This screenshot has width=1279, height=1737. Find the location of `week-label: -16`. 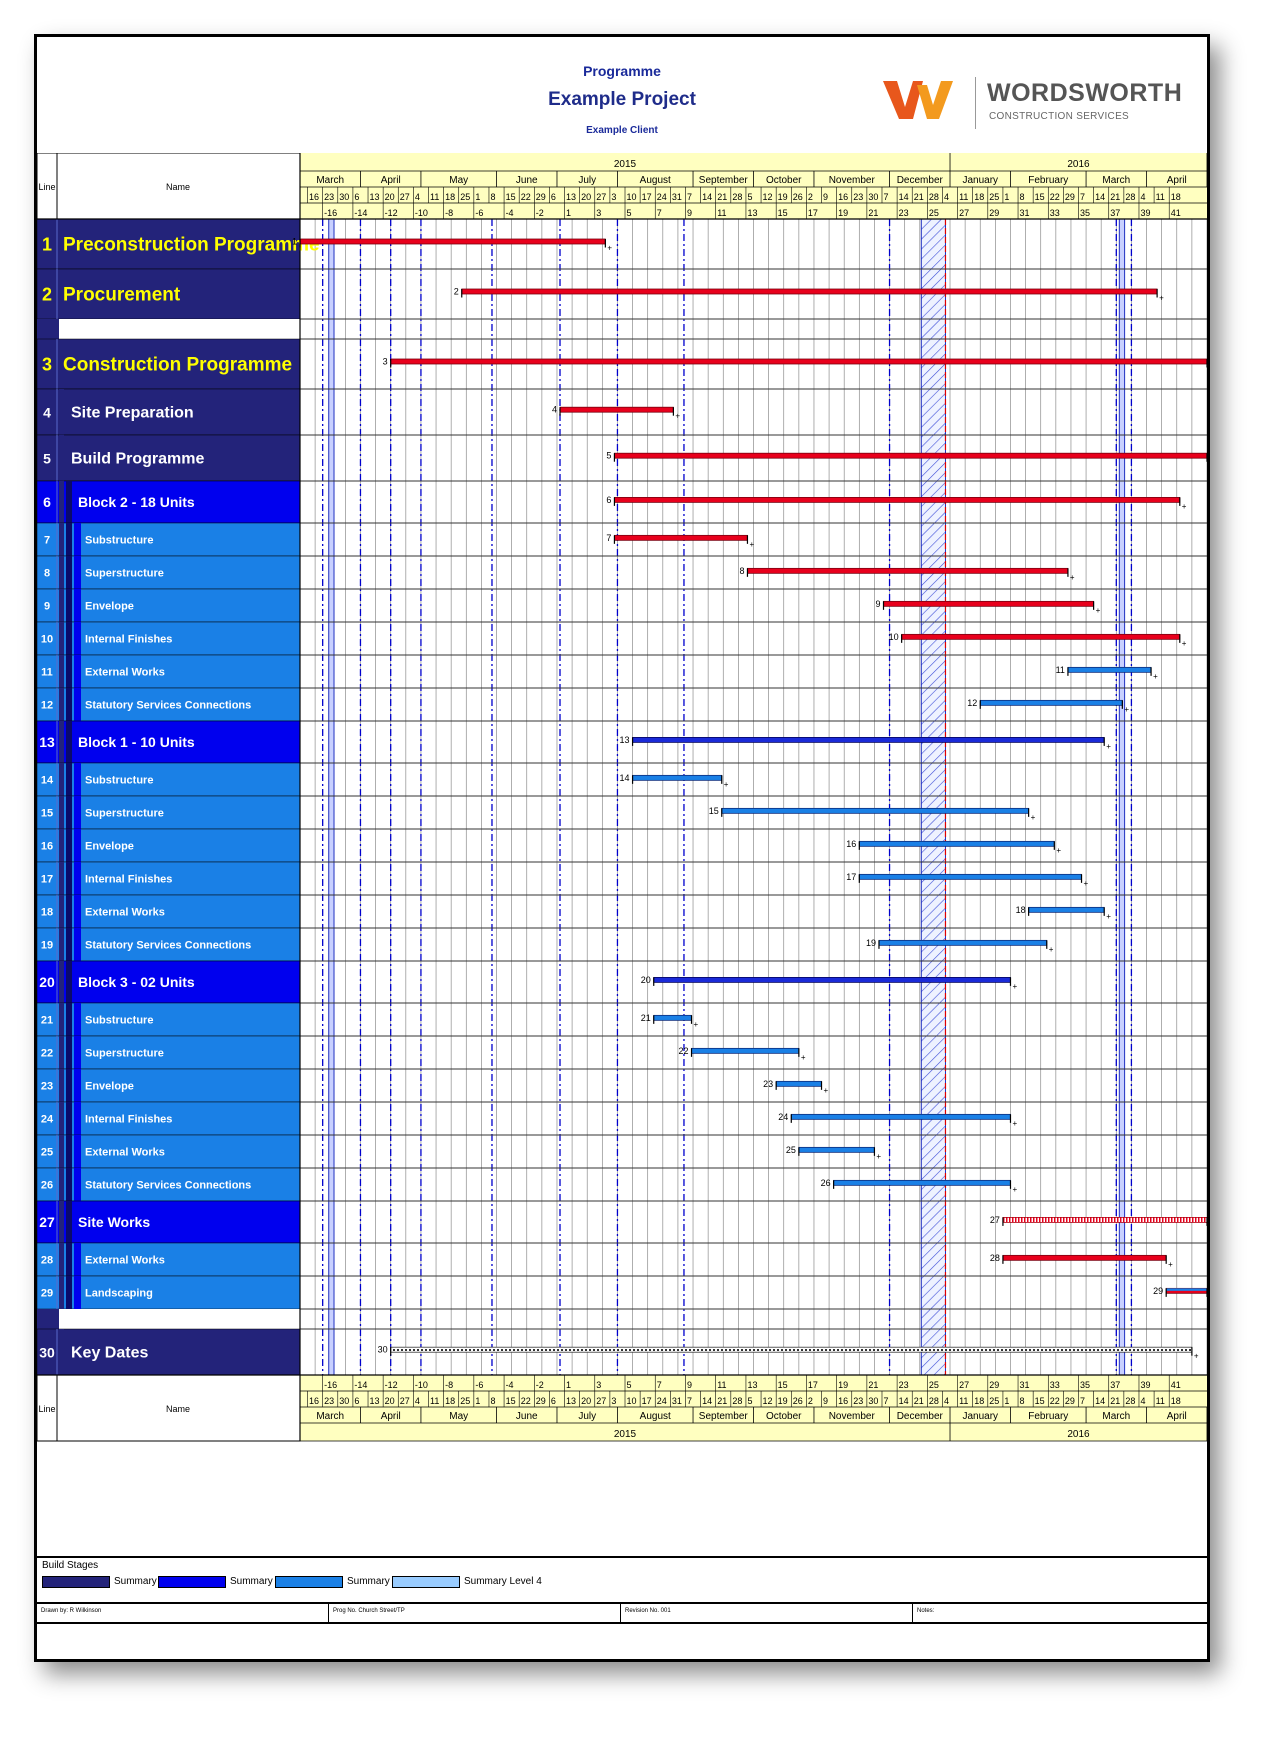

week-label: -16 is located at coordinates (330, 1385).